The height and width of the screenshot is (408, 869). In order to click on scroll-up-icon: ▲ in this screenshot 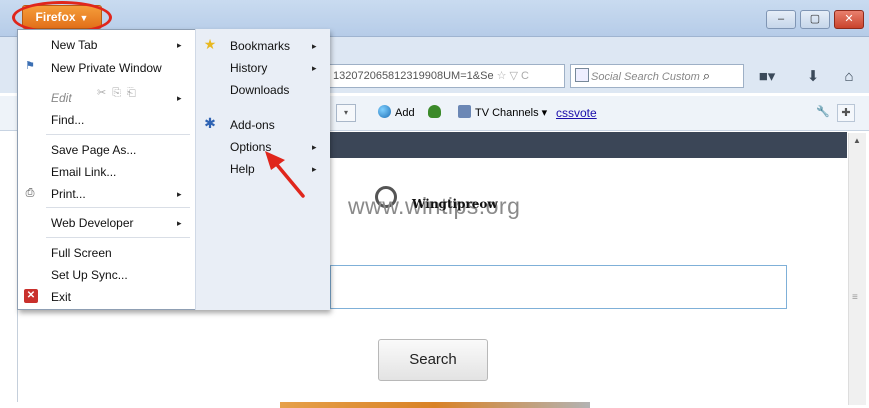, I will do `click(857, 140)`.